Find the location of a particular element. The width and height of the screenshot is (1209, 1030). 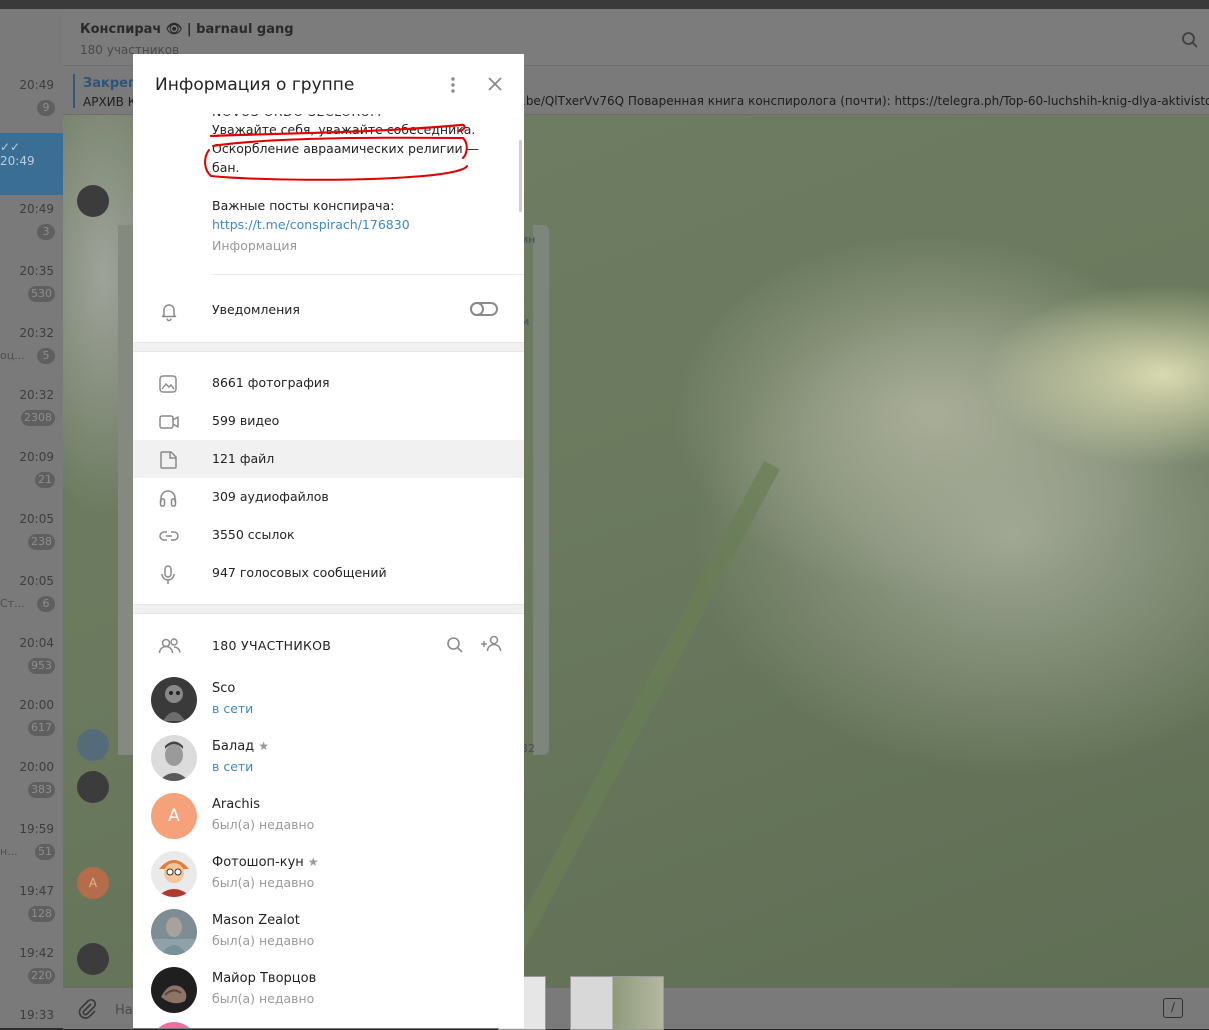

divider is located at coordinates (368, 274).